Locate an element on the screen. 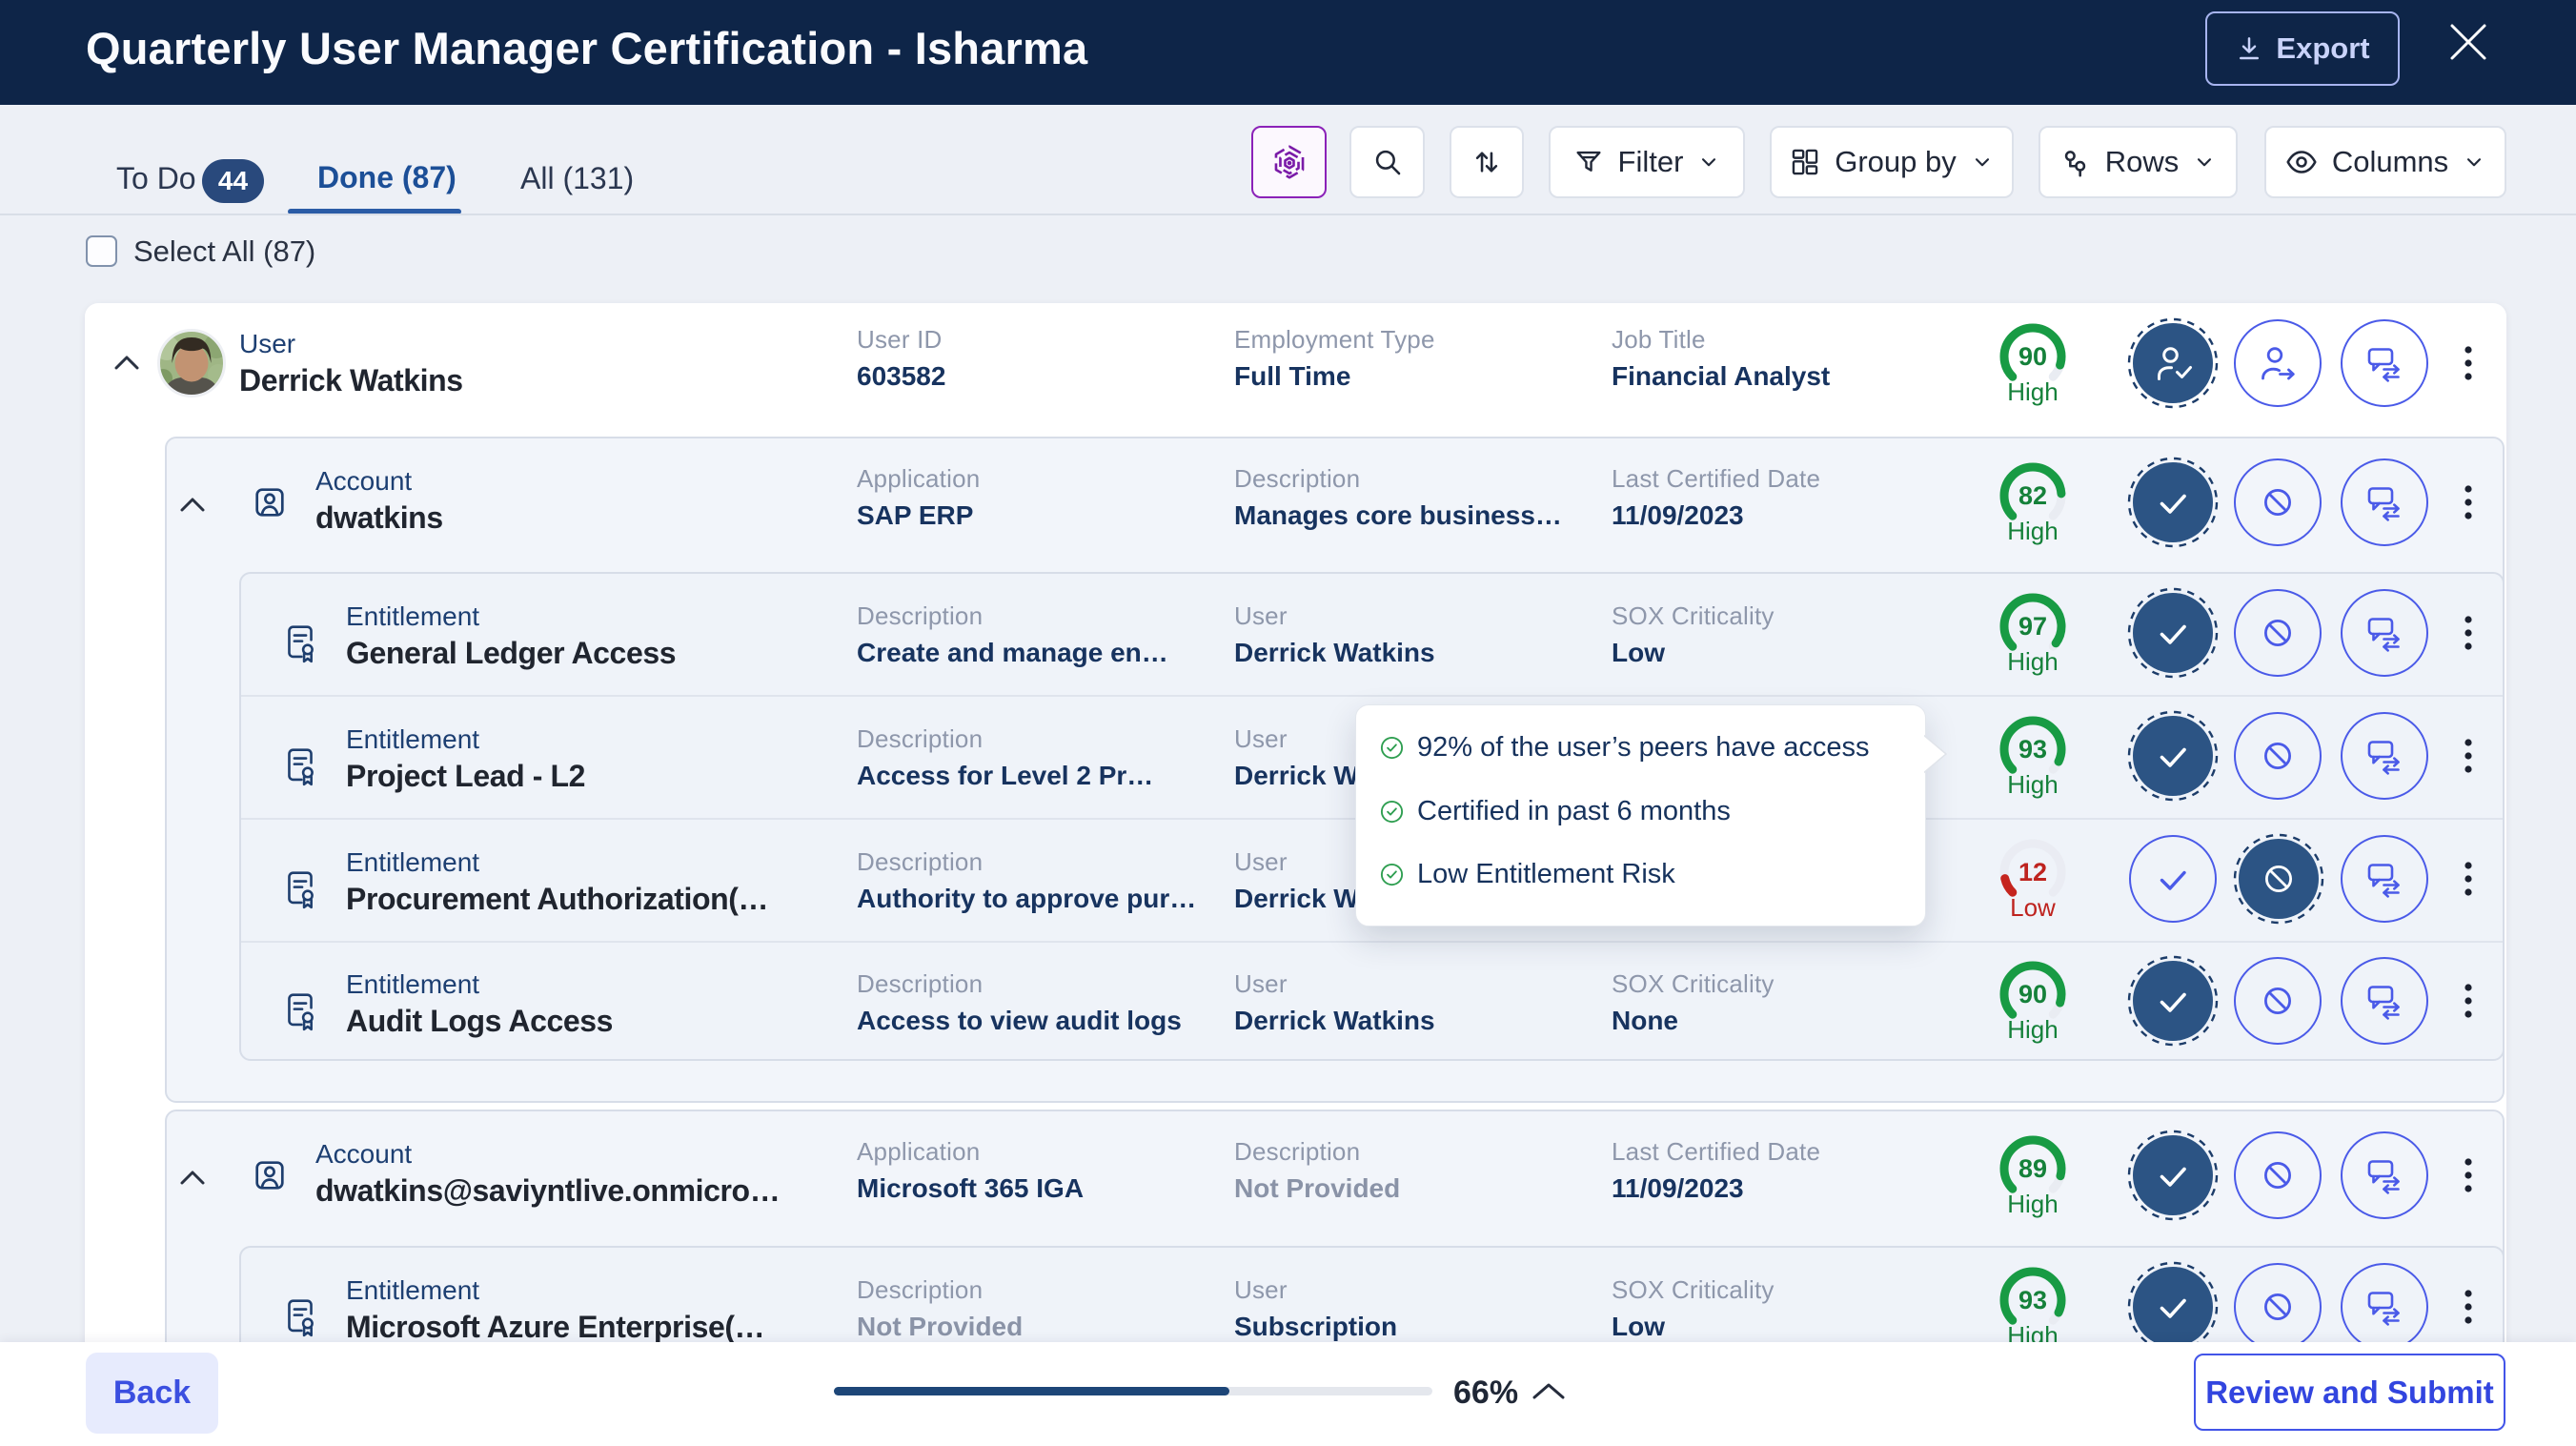  svg-text: 97 is located at coordinates (2032, 626).